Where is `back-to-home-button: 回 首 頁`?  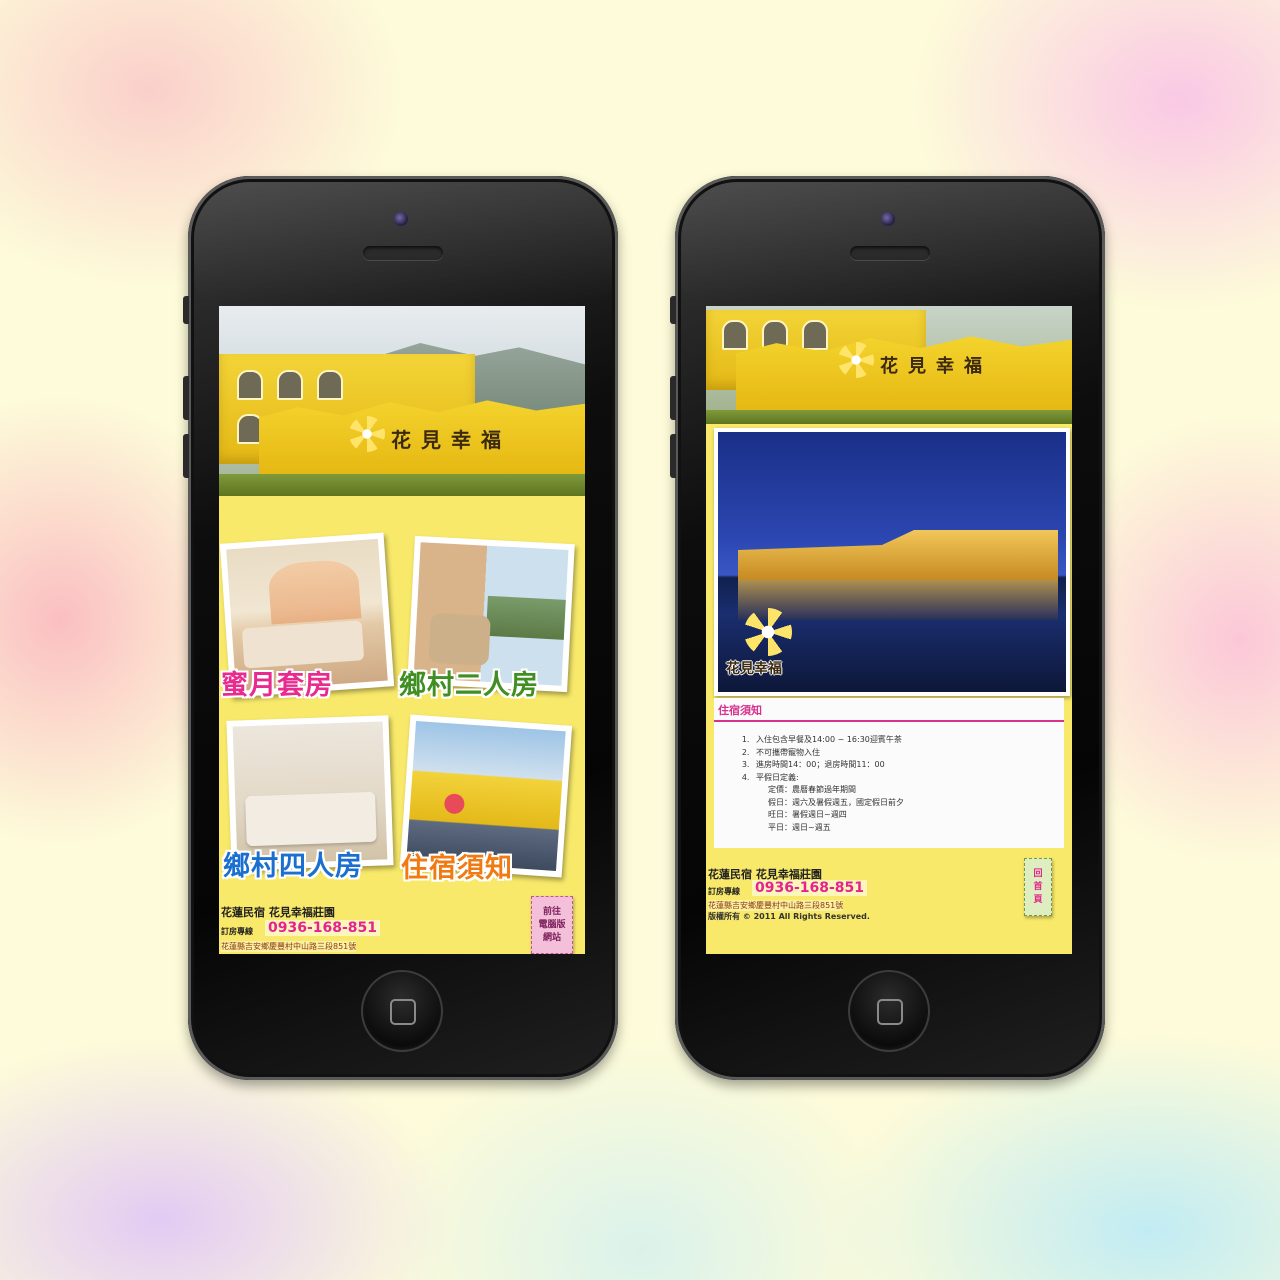
back-to-home-button: 回 首 頁 is located at coordinates (1038, 887).